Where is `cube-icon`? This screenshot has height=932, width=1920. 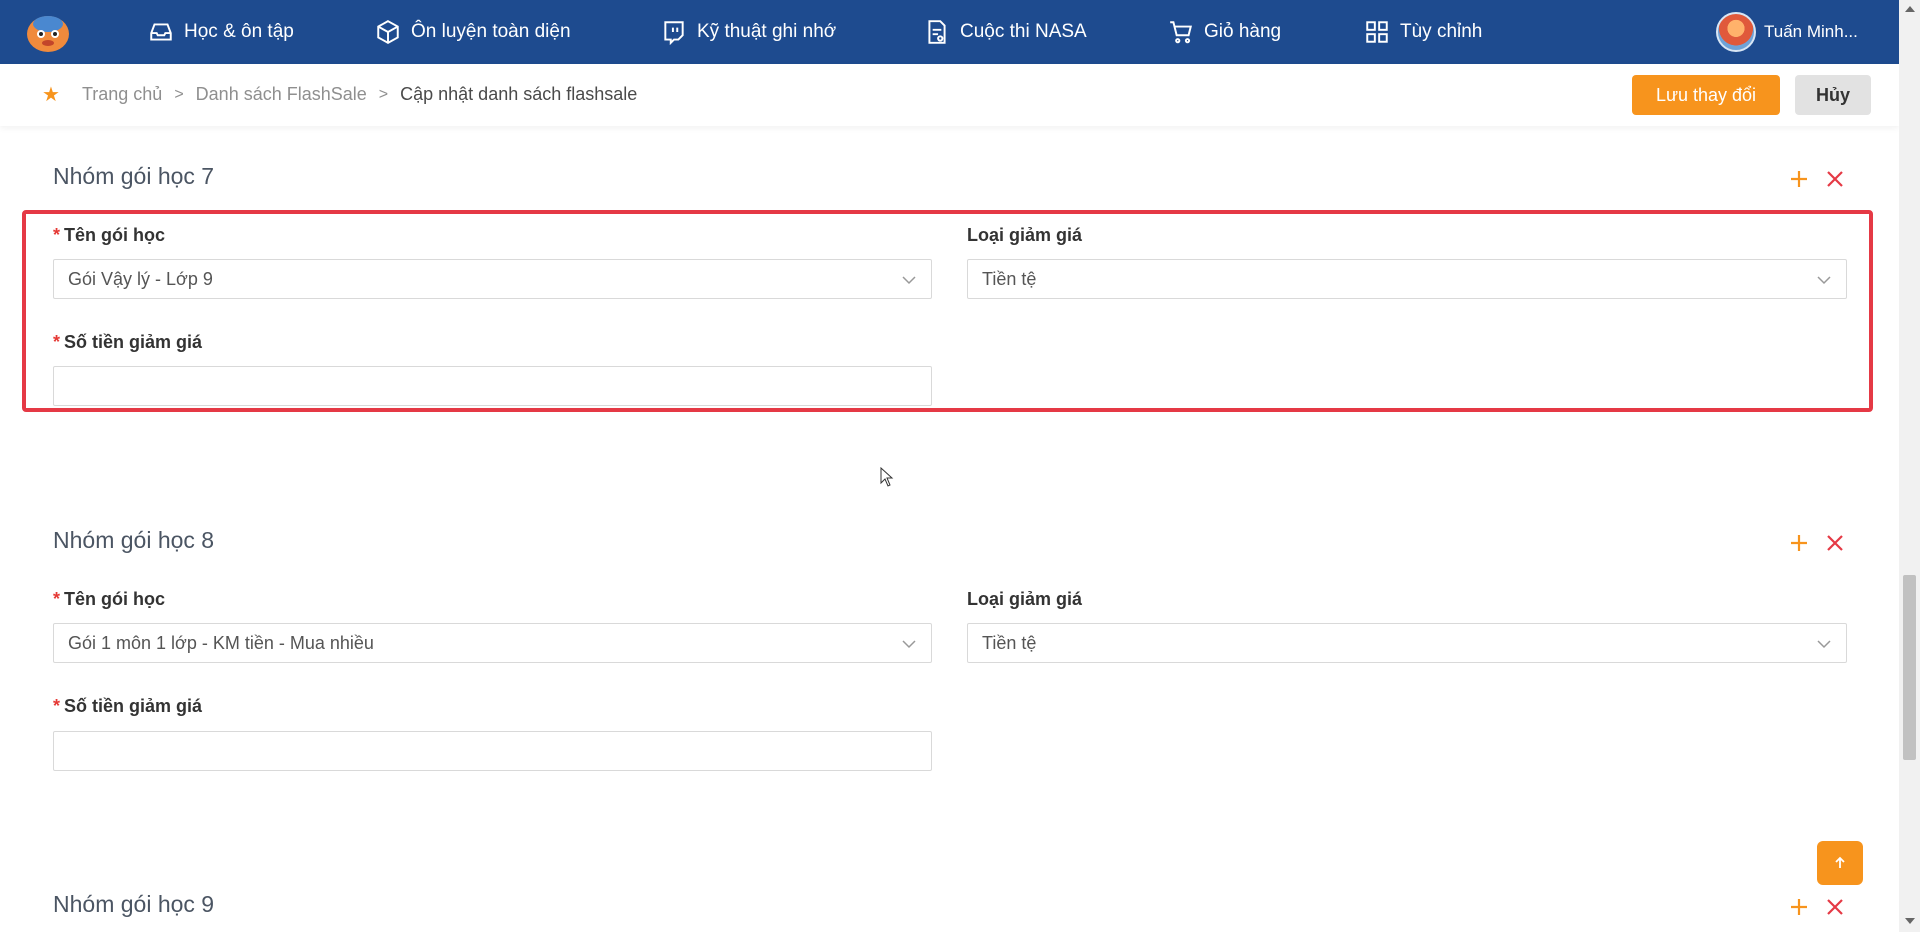 cube-icon is located at coordinates (388, 32).